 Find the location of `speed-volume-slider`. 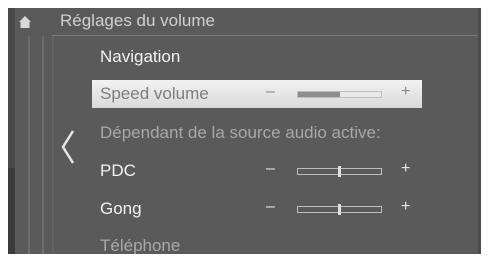

speed-volume-slider is located at coordinates (339, 94).